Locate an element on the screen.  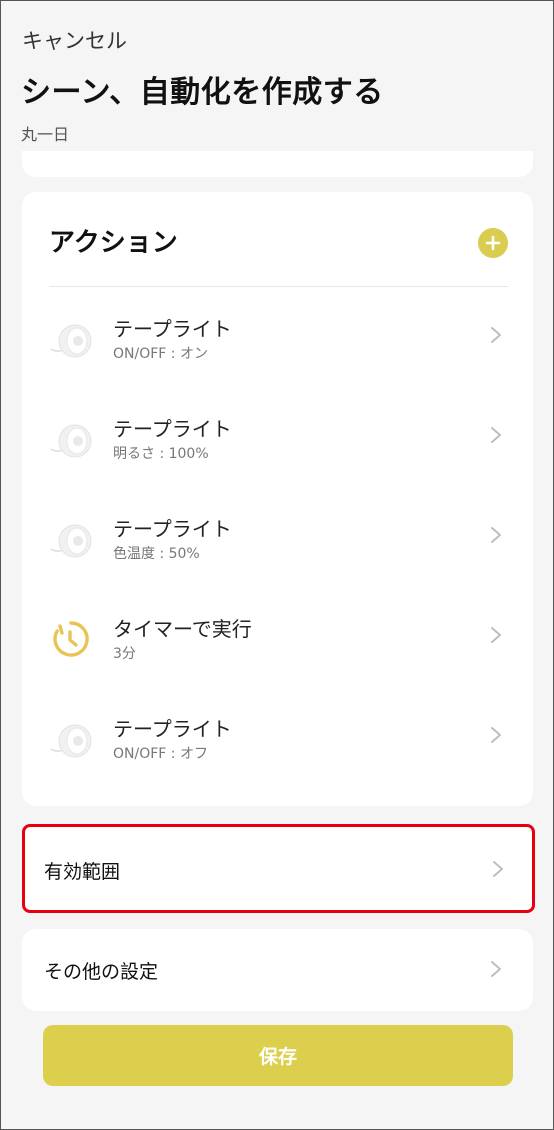
save-button: 保存 is located at coordinates (278, 1055).